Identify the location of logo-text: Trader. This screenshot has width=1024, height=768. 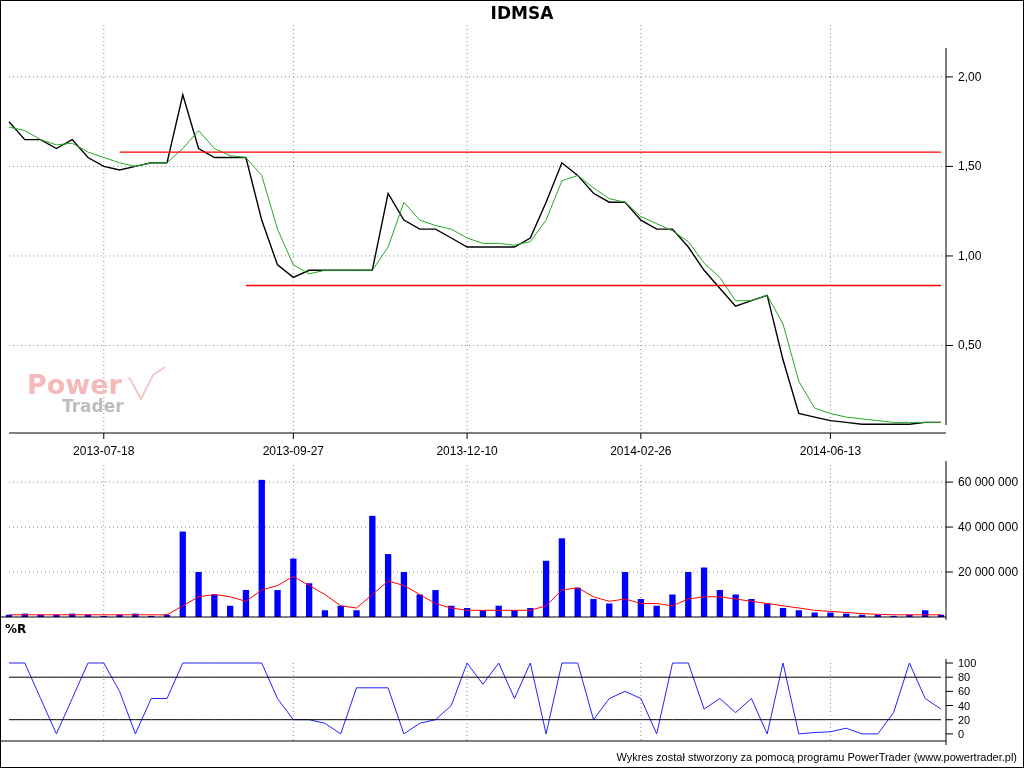
(92, 406).